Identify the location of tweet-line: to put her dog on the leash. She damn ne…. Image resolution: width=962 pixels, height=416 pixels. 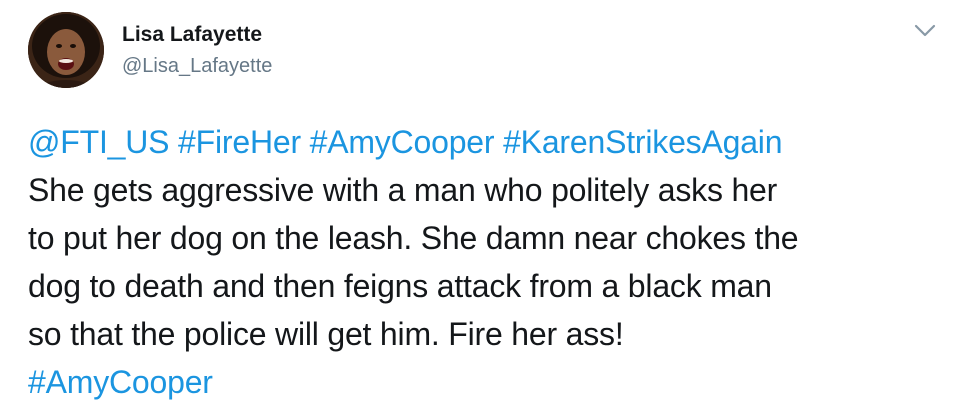
(413, 238).